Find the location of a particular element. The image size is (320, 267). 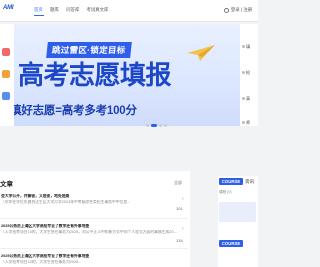

top-navbar: AMI 首页 题库 问答库 考试真文库 登录 | 注册 is located at coordinates (129, 11).